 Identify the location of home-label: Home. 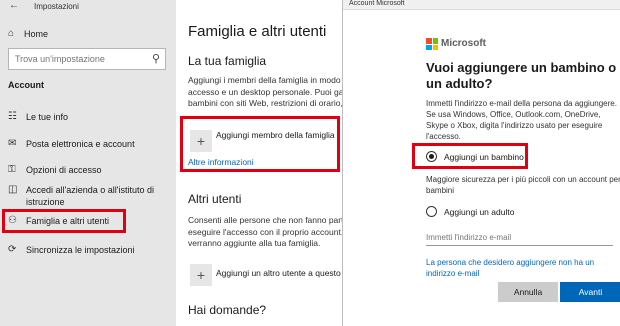
(36, 33).